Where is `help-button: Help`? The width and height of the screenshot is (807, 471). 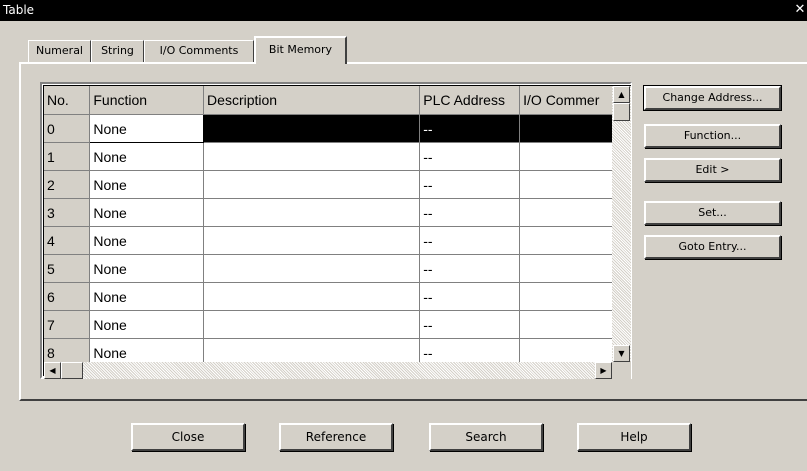
help-button: Help is located at coordinates (634, 437).